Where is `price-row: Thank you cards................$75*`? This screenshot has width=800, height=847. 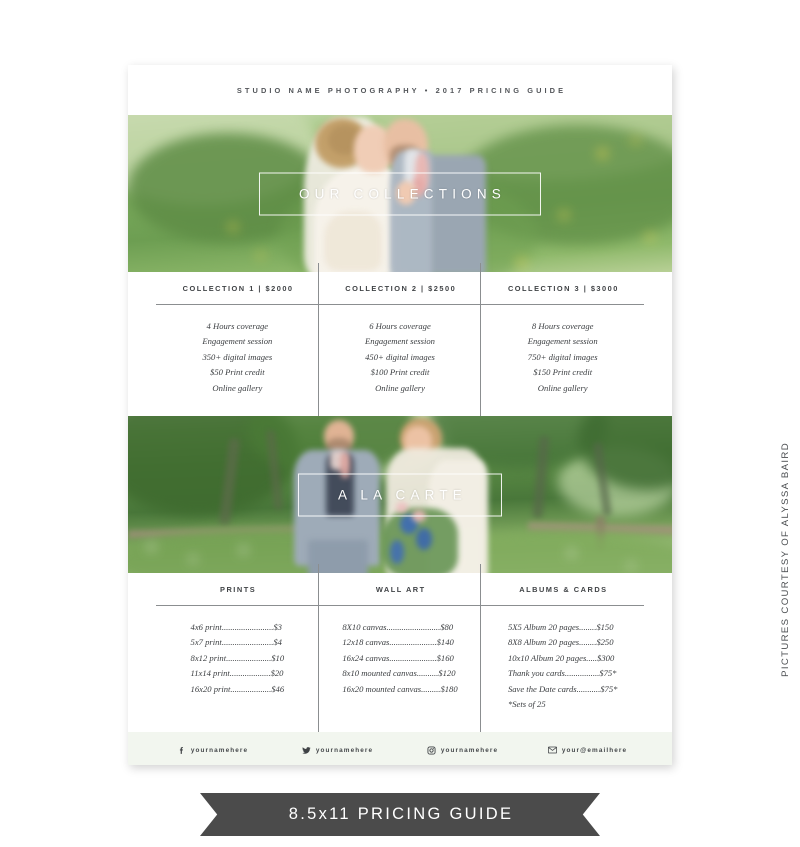 price-row: Thank you cards................$75* is located at coordinates (562, 673).